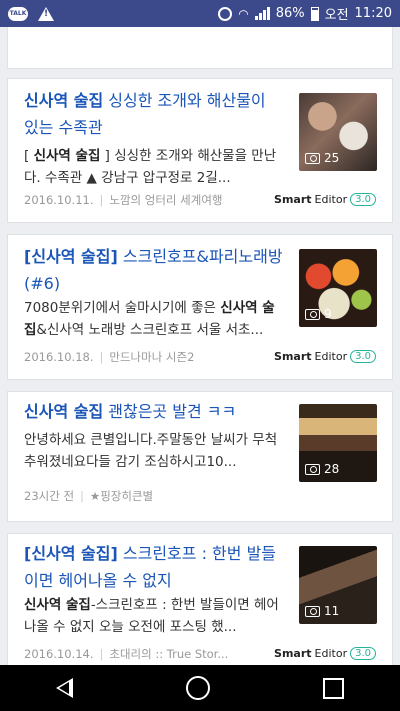  What do you see at coordinates (65, 688) in the screenshot?
I see `back-icon` at bounding box center [65, 688].